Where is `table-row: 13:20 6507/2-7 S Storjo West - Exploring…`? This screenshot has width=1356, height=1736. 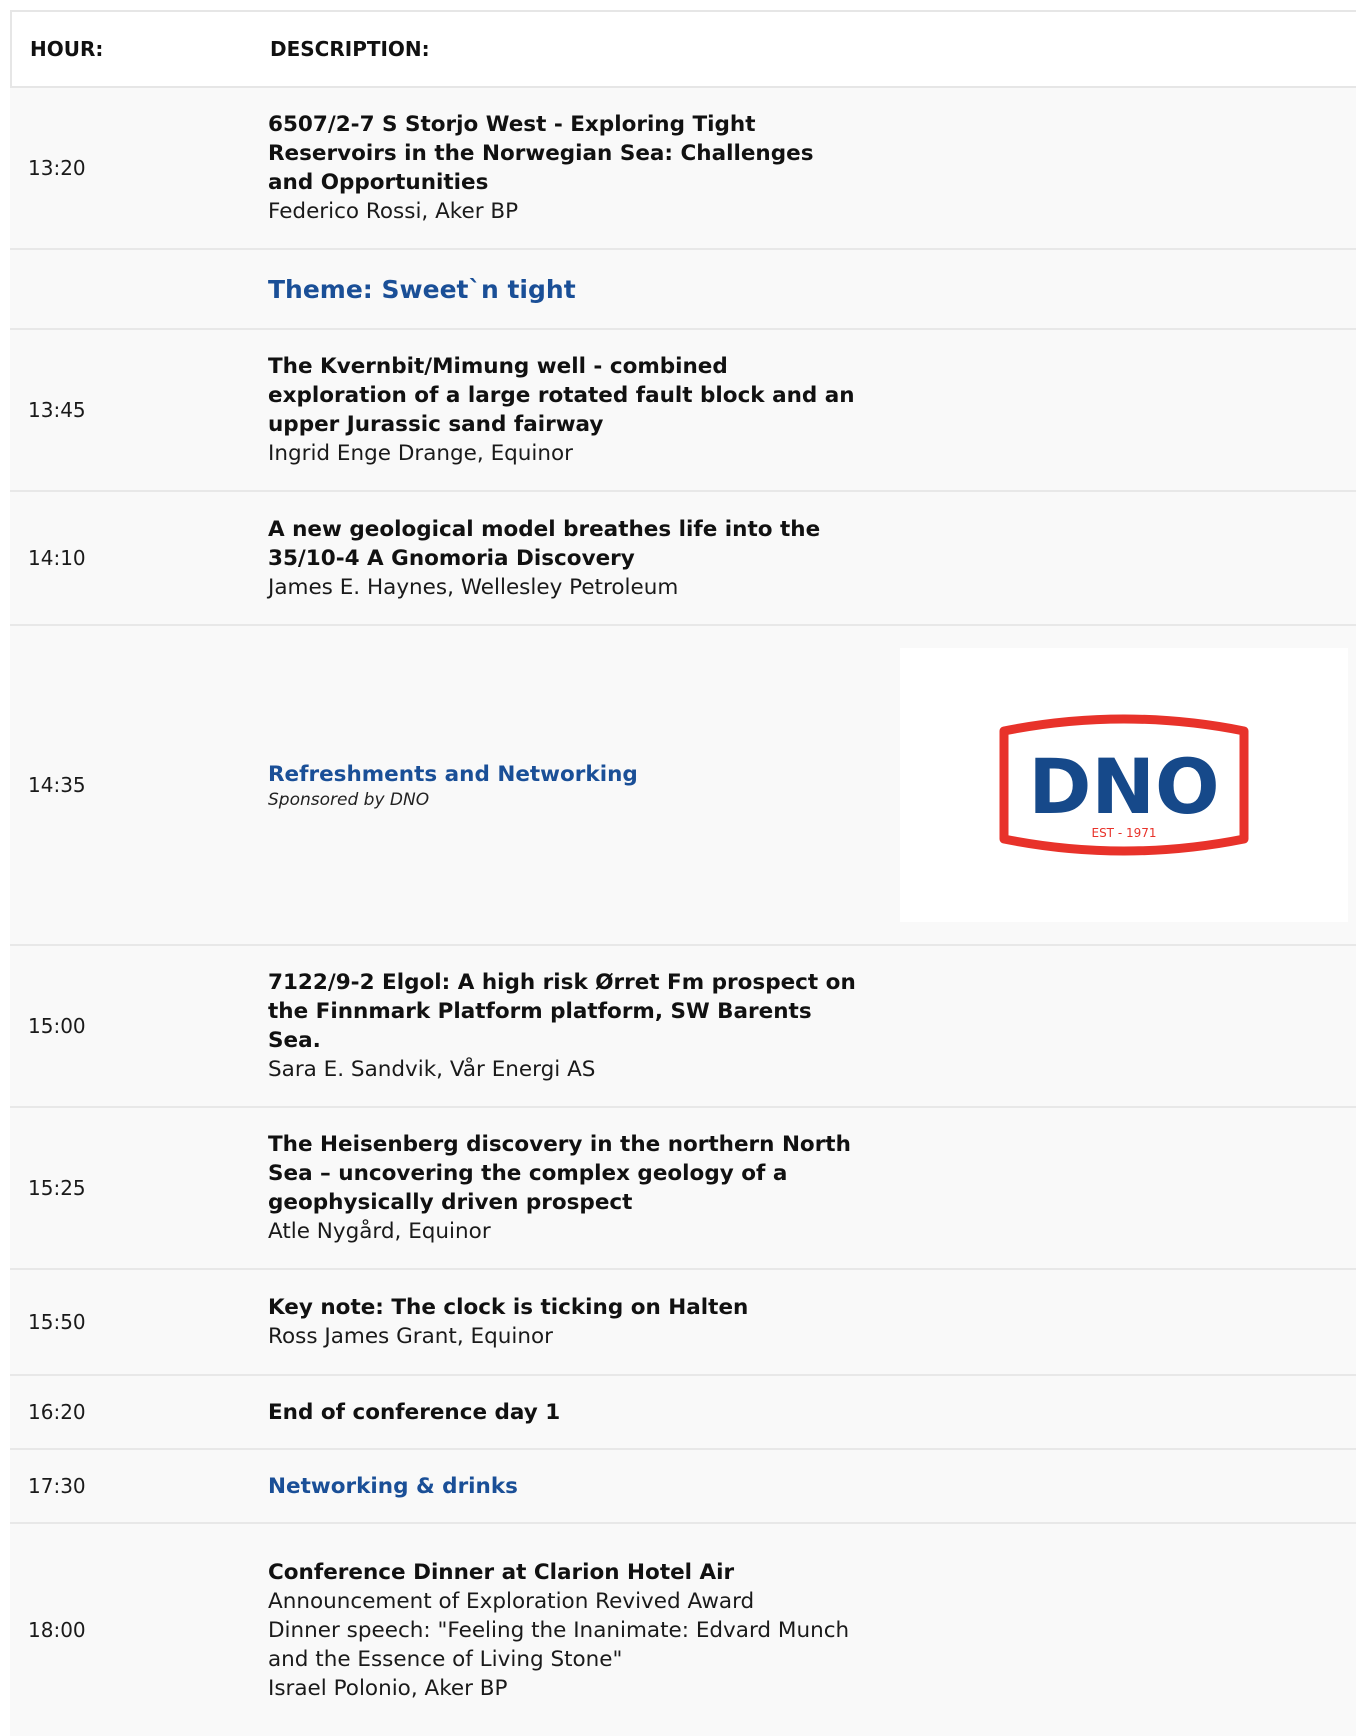
table-row: 13:20 6507/2-7 S Storjo West - Exploring… is located at coordinates (683, 169).